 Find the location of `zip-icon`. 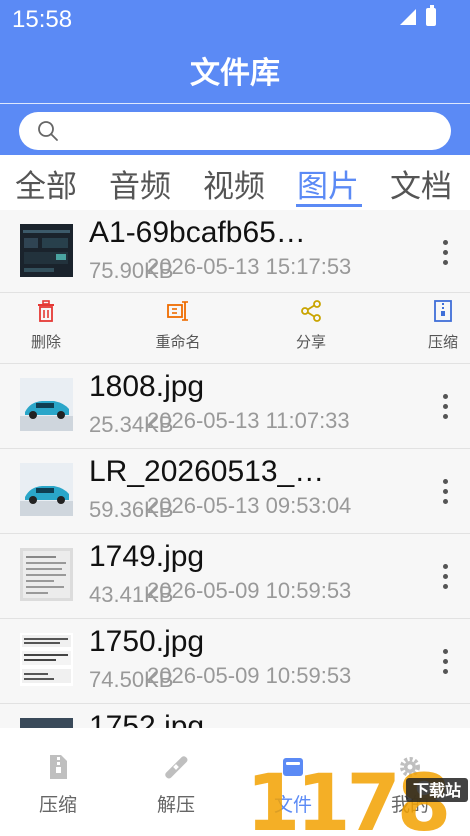

zip-icon is located at coordinates (443, 311).